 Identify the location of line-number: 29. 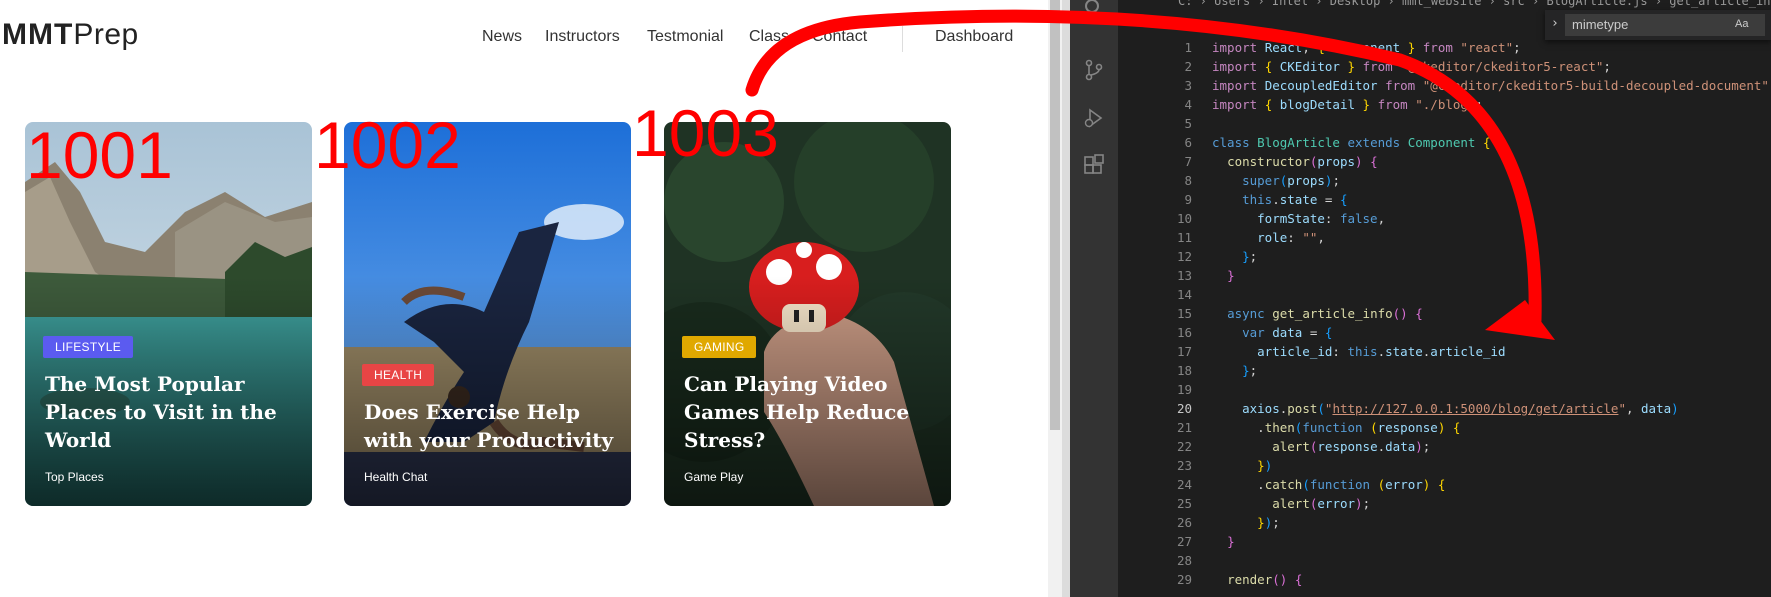
(1184, 579).